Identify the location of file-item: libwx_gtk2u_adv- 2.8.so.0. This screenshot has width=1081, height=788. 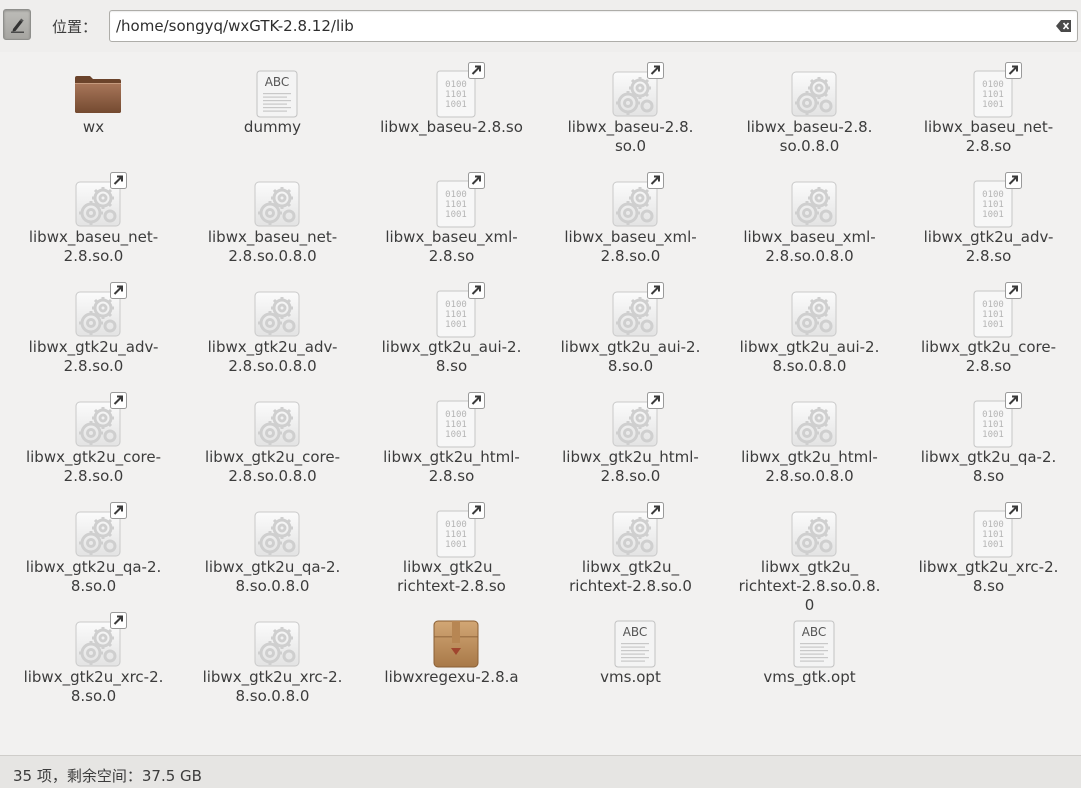
(93, 335).